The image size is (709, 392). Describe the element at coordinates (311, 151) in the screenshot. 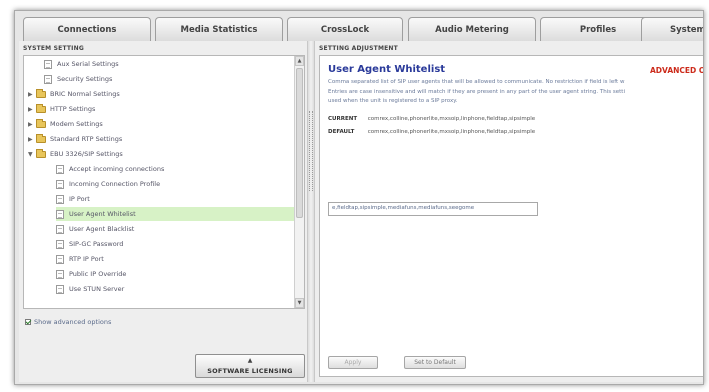

I see `grip-icon` at that location.